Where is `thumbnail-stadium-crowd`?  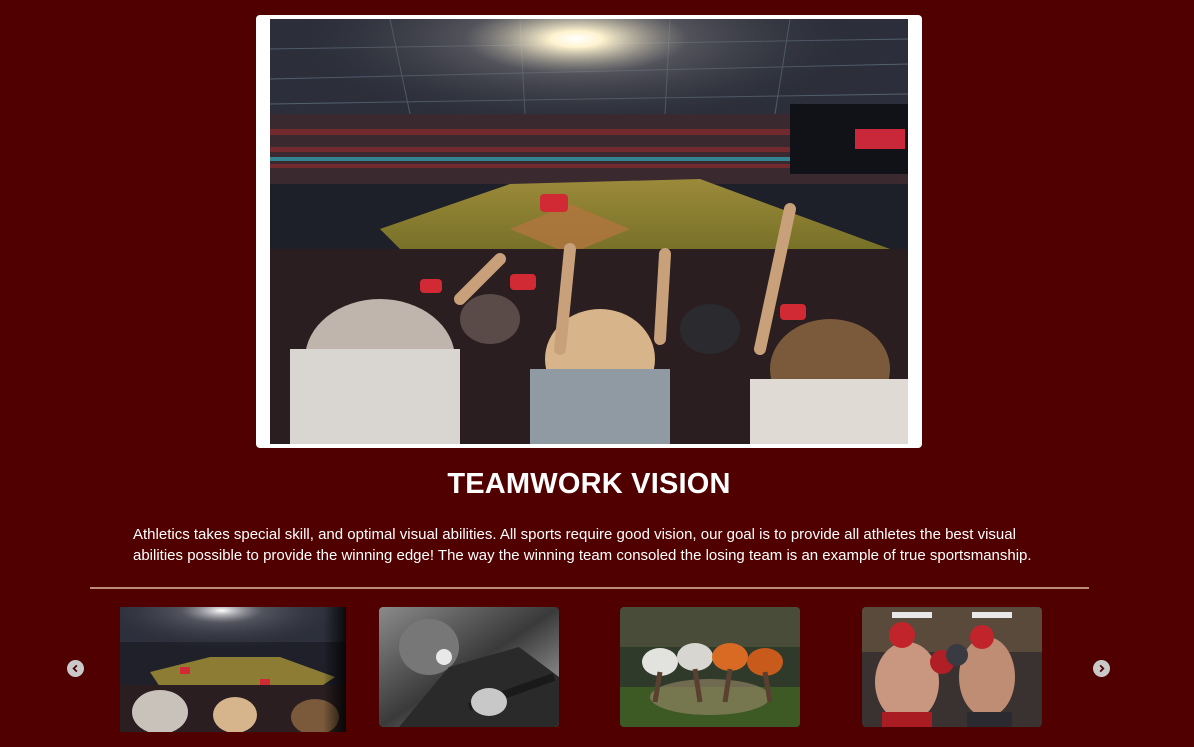
thumbnail-stadium-crowd is located at coordinates (233, 669).